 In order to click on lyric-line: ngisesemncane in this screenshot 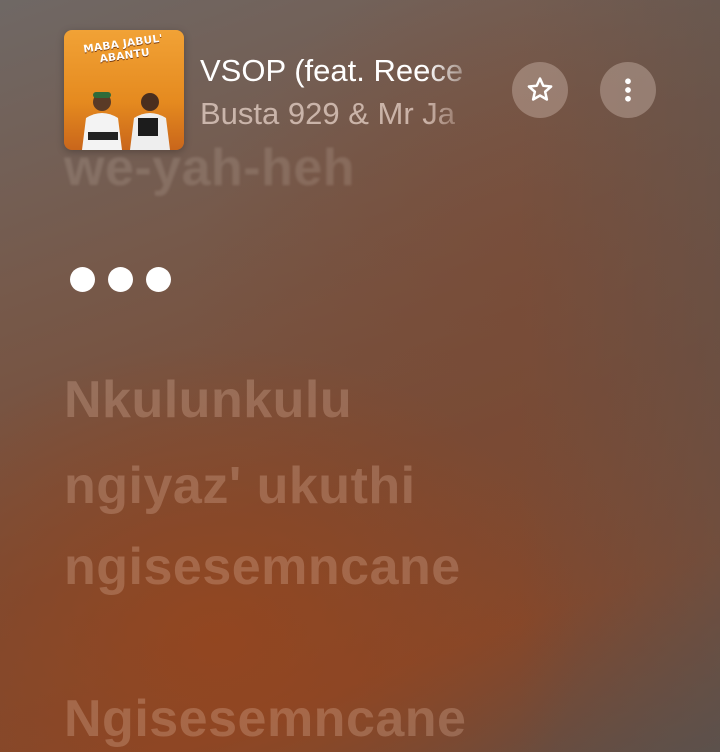, I will do `click(262, 567)`.